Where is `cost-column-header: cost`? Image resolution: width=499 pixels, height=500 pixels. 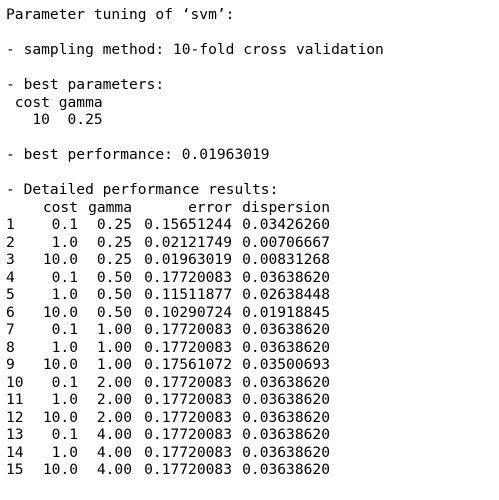
cost-column-header: cost is located at coordinates (60, 207).